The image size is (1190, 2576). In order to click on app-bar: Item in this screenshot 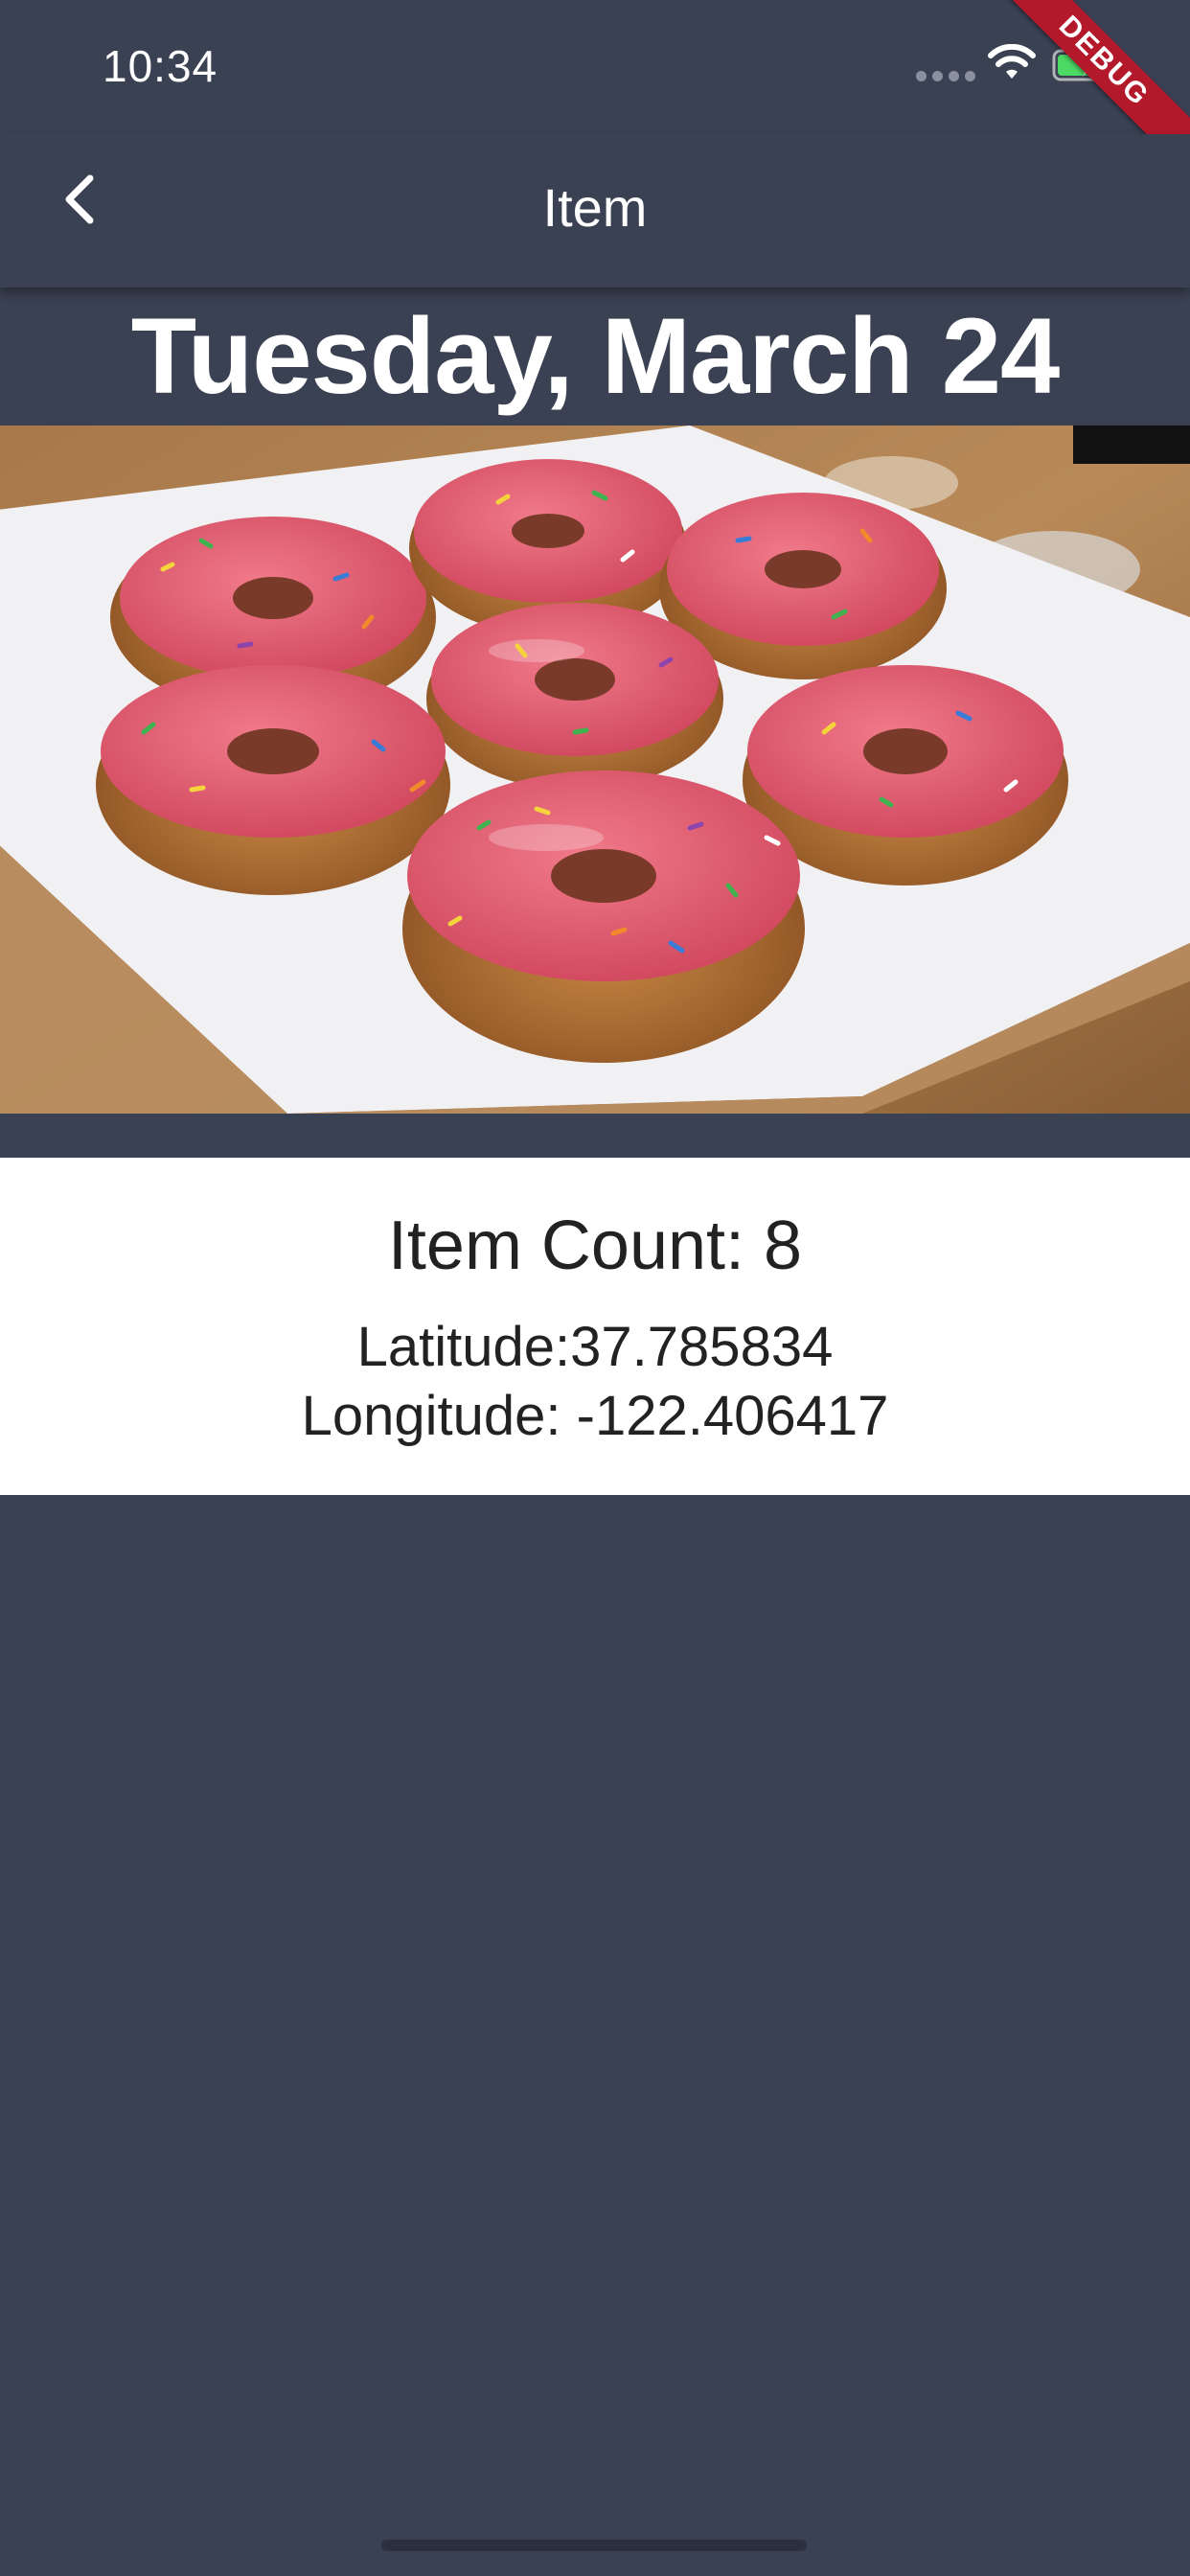, I will do `click(595, 211)`.